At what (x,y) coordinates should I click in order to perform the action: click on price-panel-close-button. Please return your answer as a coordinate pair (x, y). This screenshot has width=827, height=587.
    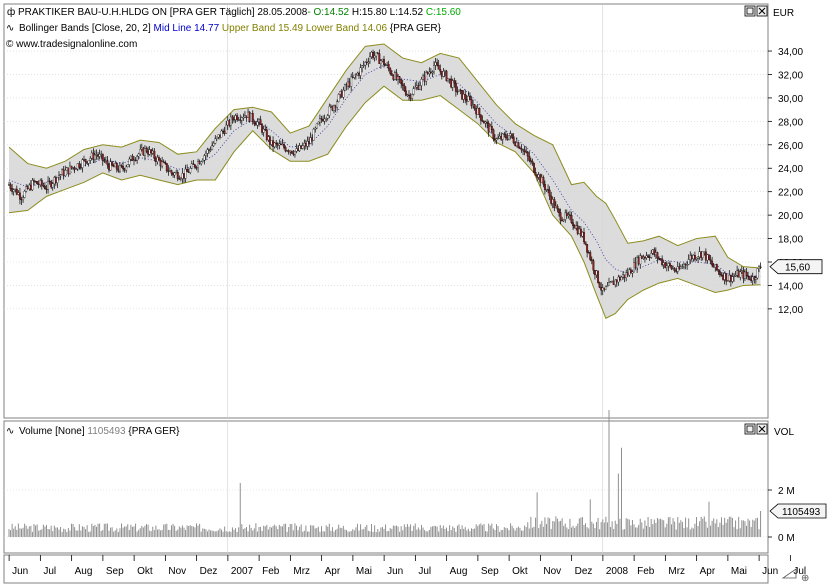
    Looking at the image, I should click on (762, 11).